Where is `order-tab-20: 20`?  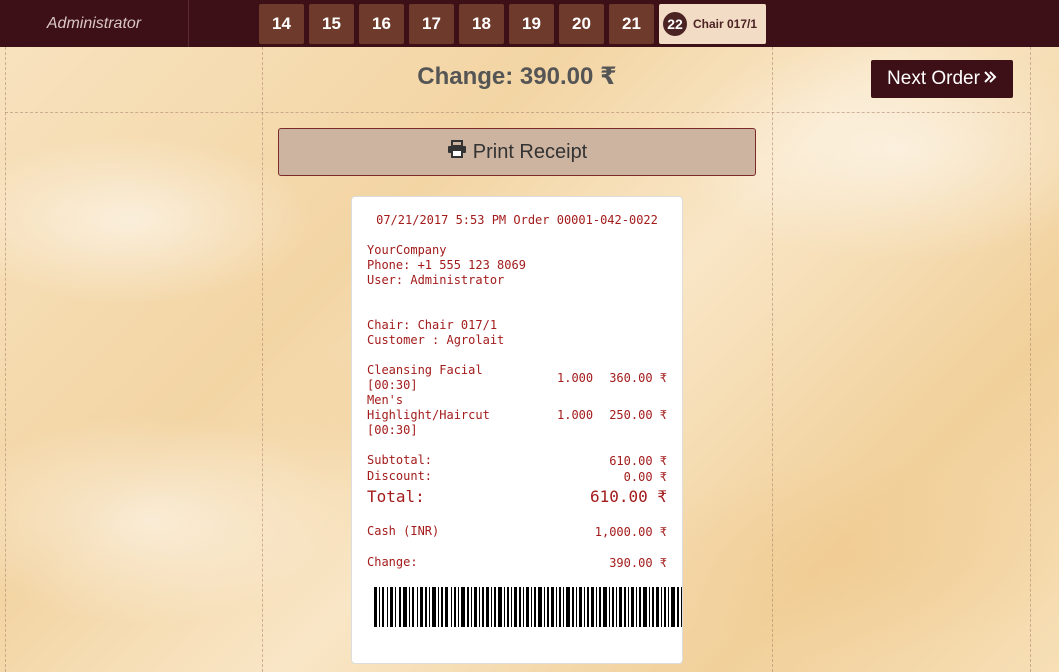
order-tab-20: 20 is located at coordinates (581, 24).